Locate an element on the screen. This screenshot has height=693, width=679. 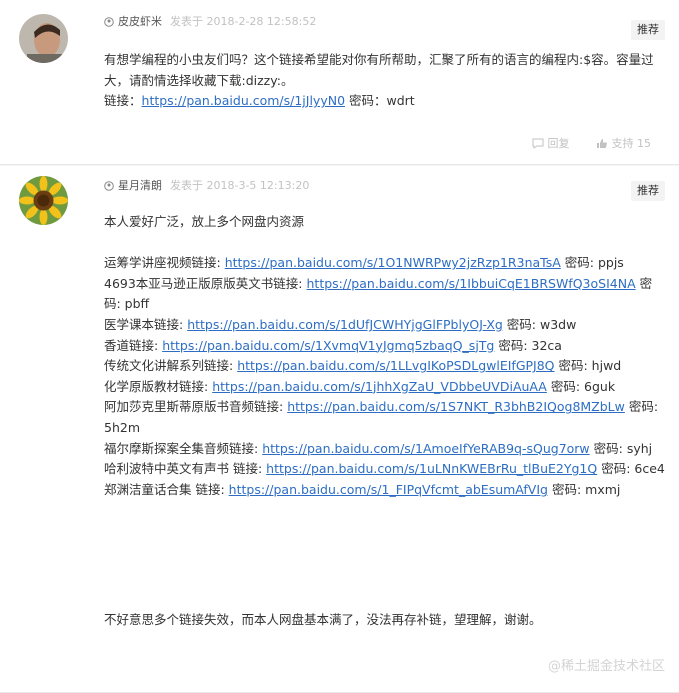
watermark: @稀土掘金技术社区 is located at coordinates (606, 664).